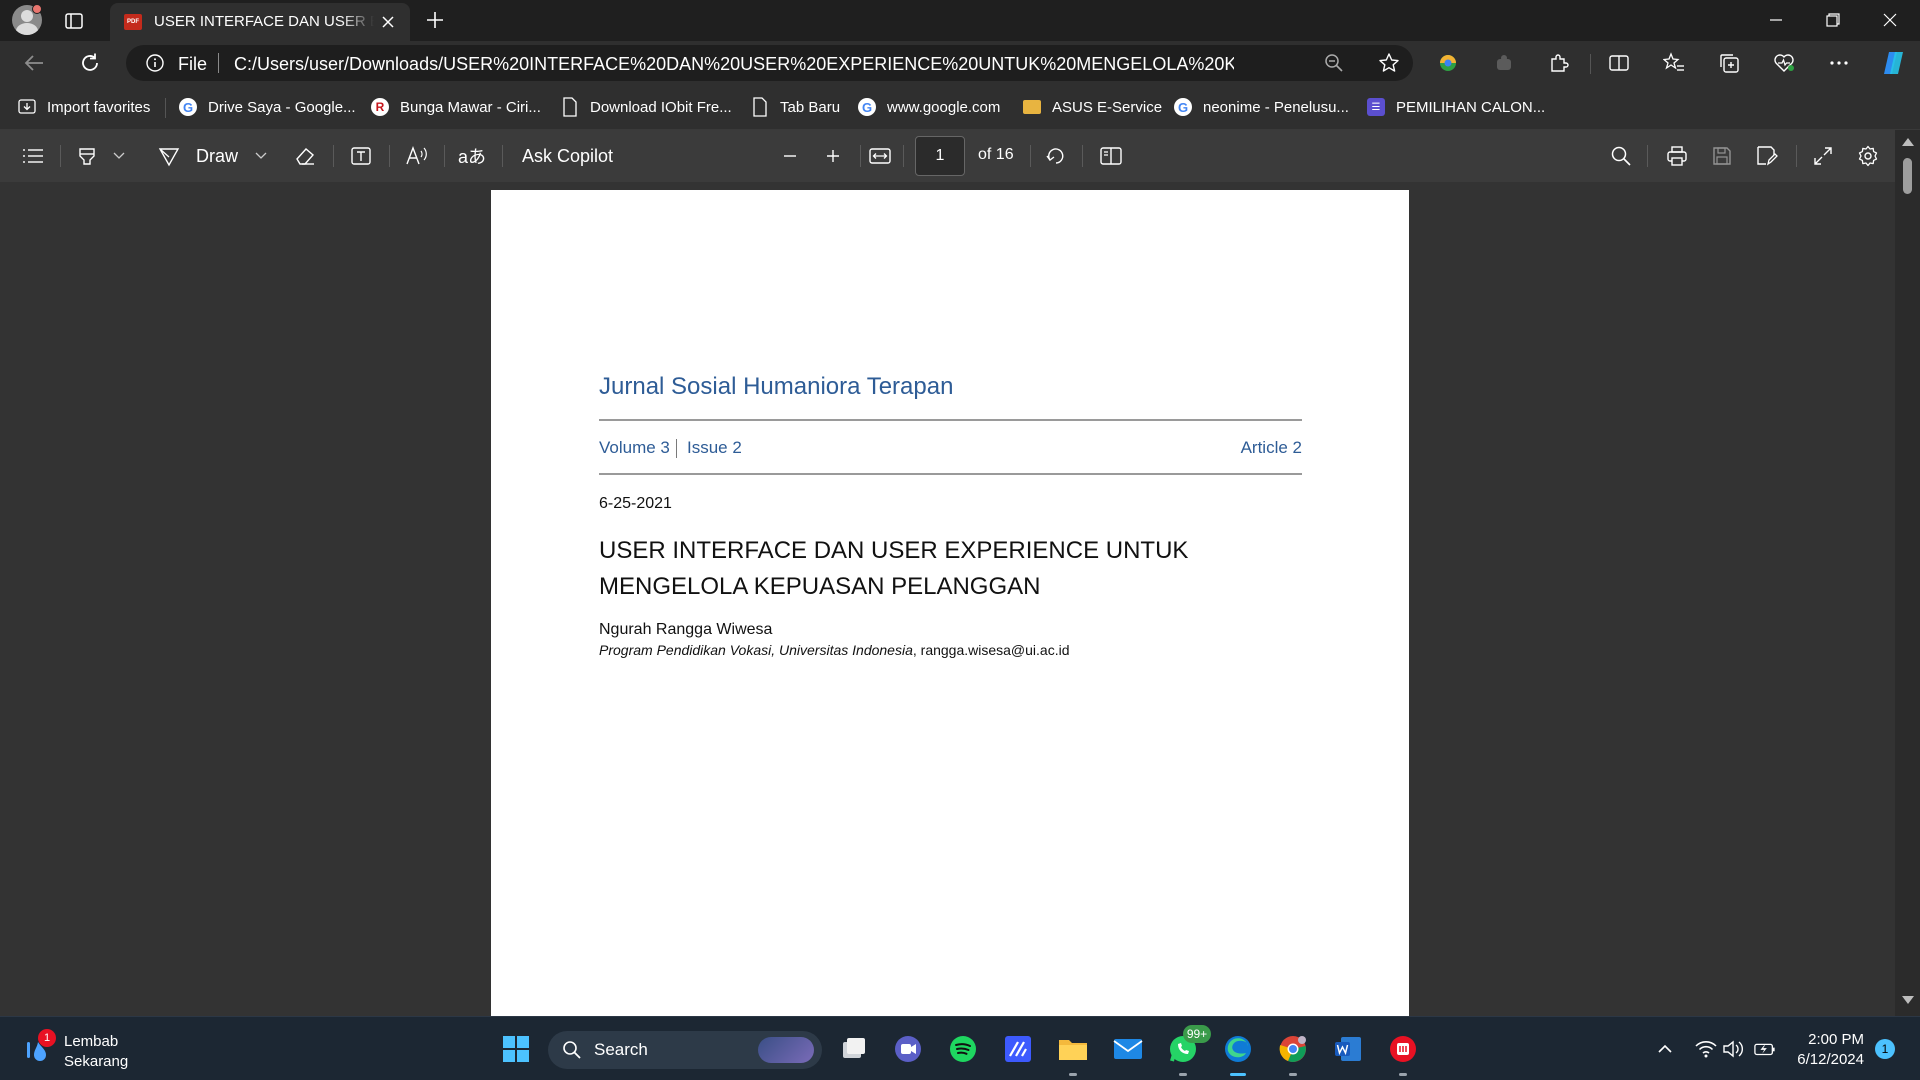 The width and height of the screenshot is (1920, 1080). I want to click on extension-grey-icon, so click(1504, 63).